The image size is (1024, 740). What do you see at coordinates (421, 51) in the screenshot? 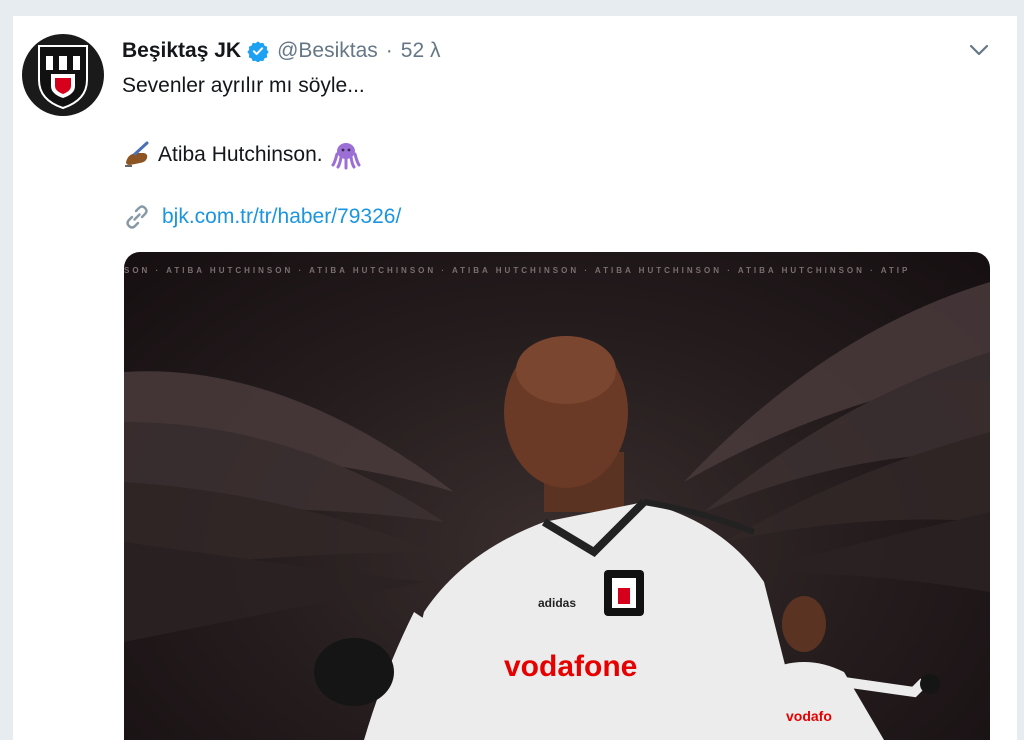
I see `tweet-timestamp: 52 λ` at bounding box center [421, 51].